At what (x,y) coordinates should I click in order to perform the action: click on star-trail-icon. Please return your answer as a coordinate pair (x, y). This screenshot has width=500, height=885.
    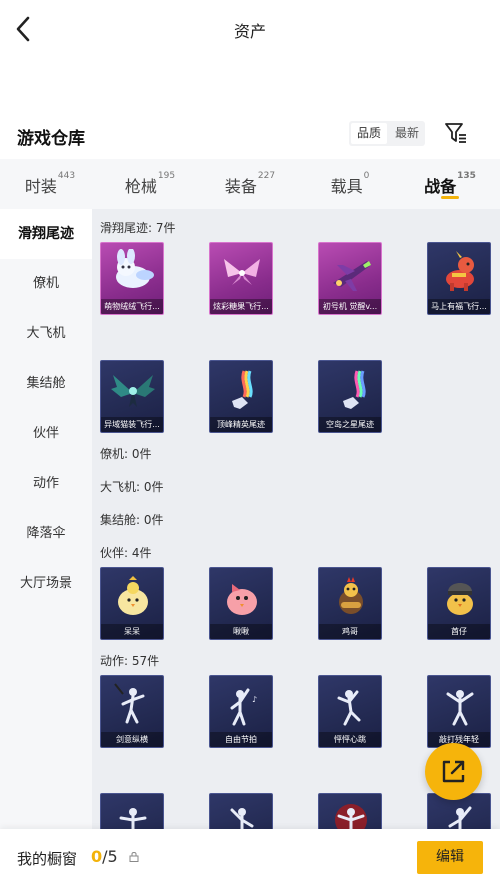
    Looking at the image, I should click on (354, 389).